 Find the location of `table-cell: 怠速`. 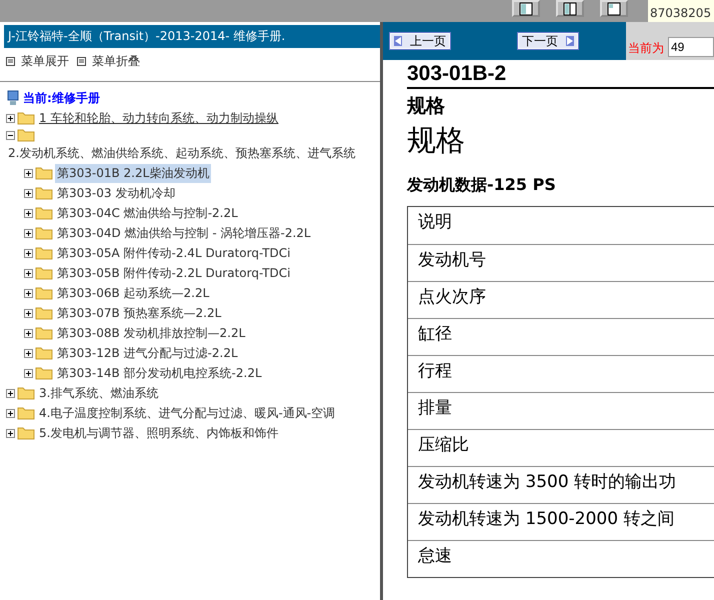

table-cell: 怠速 is located at coordinates (435, 556).